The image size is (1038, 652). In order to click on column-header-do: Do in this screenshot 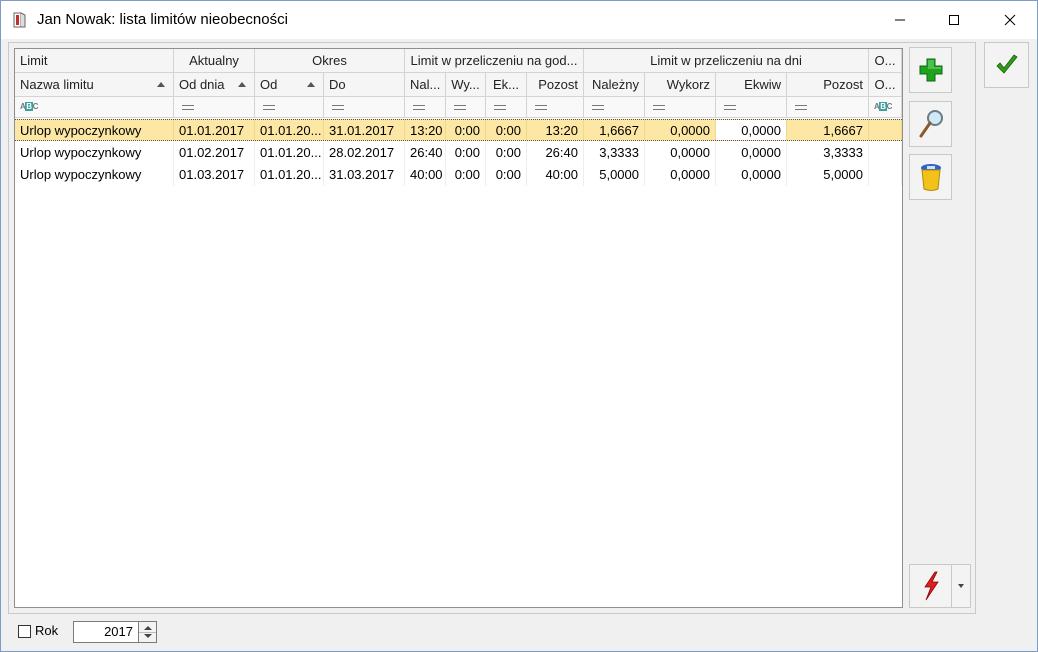, I will do `click(364, 84)`.